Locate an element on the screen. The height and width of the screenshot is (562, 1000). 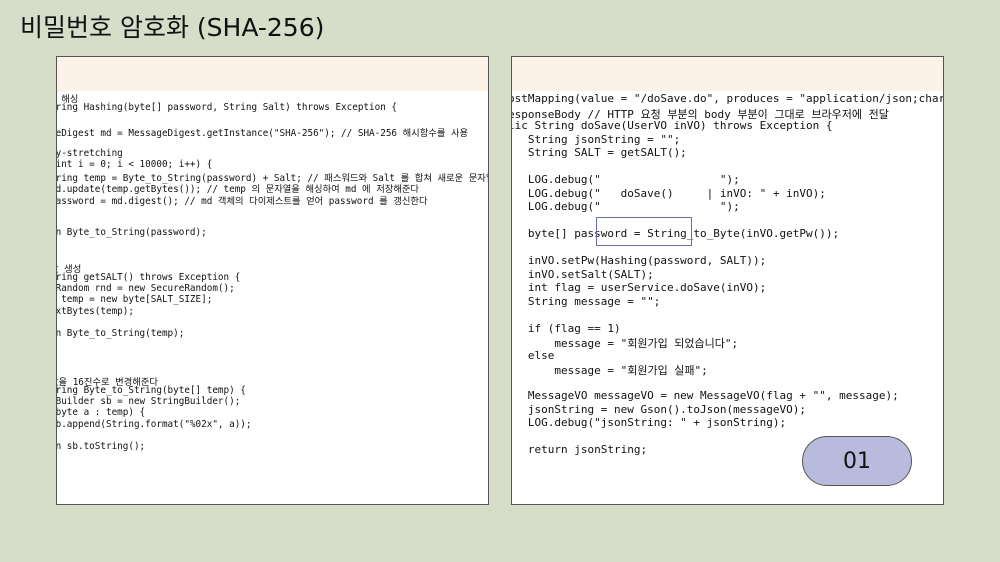
code-line: rn Byte_to_String(password); is located at coordinates (132, 232).